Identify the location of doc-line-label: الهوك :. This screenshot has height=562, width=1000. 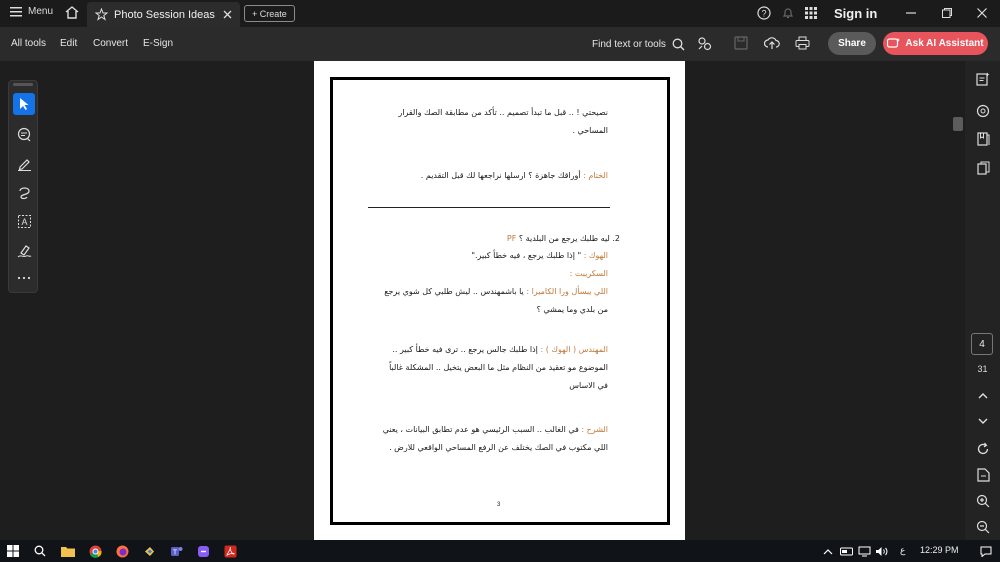
(595, 255).